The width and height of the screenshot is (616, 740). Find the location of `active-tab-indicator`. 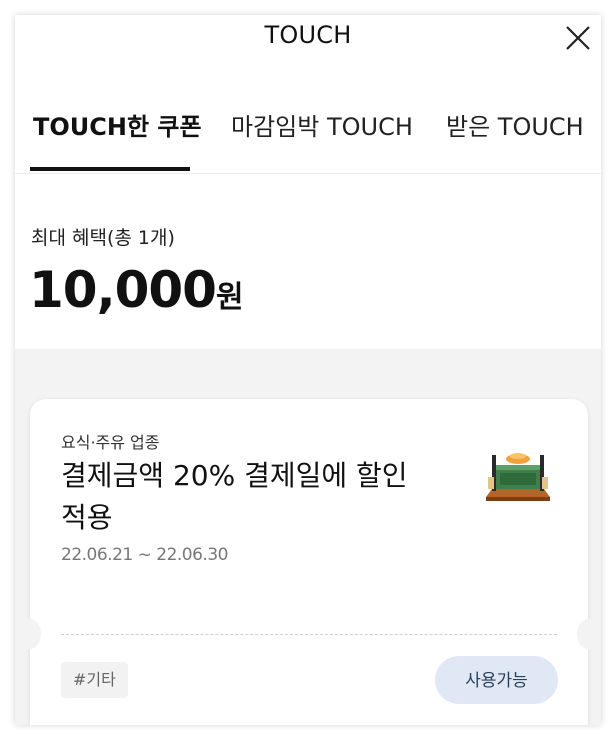

active-tab-indicator is located at coordinates (110, 169).